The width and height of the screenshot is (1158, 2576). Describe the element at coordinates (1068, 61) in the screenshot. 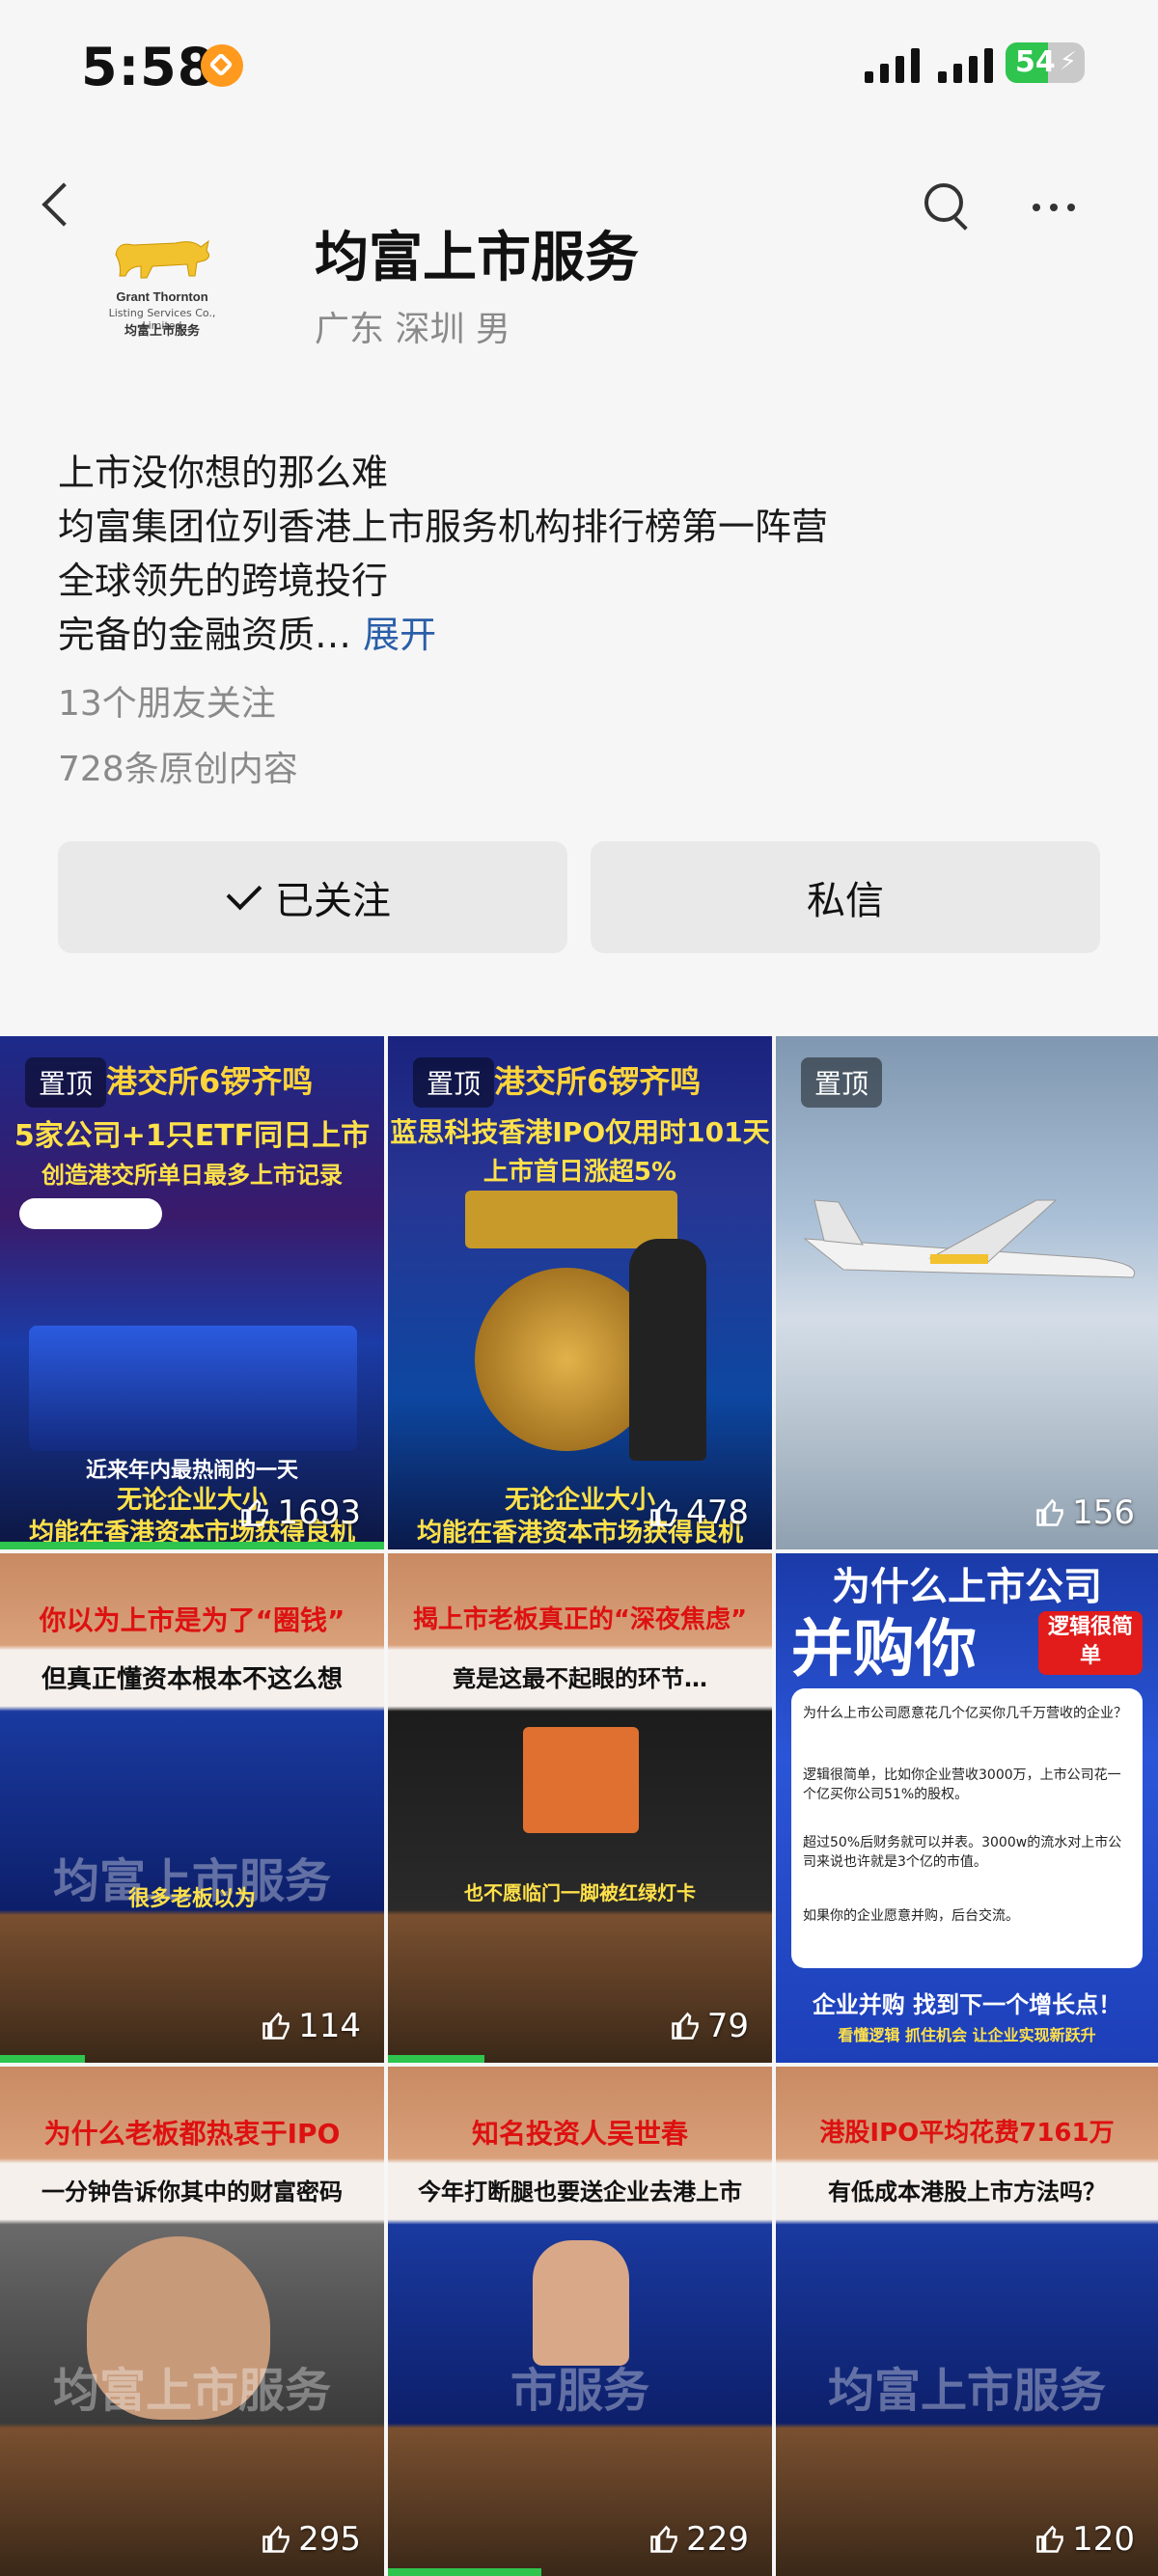

I see `charging-icon: ⚡` at that location.